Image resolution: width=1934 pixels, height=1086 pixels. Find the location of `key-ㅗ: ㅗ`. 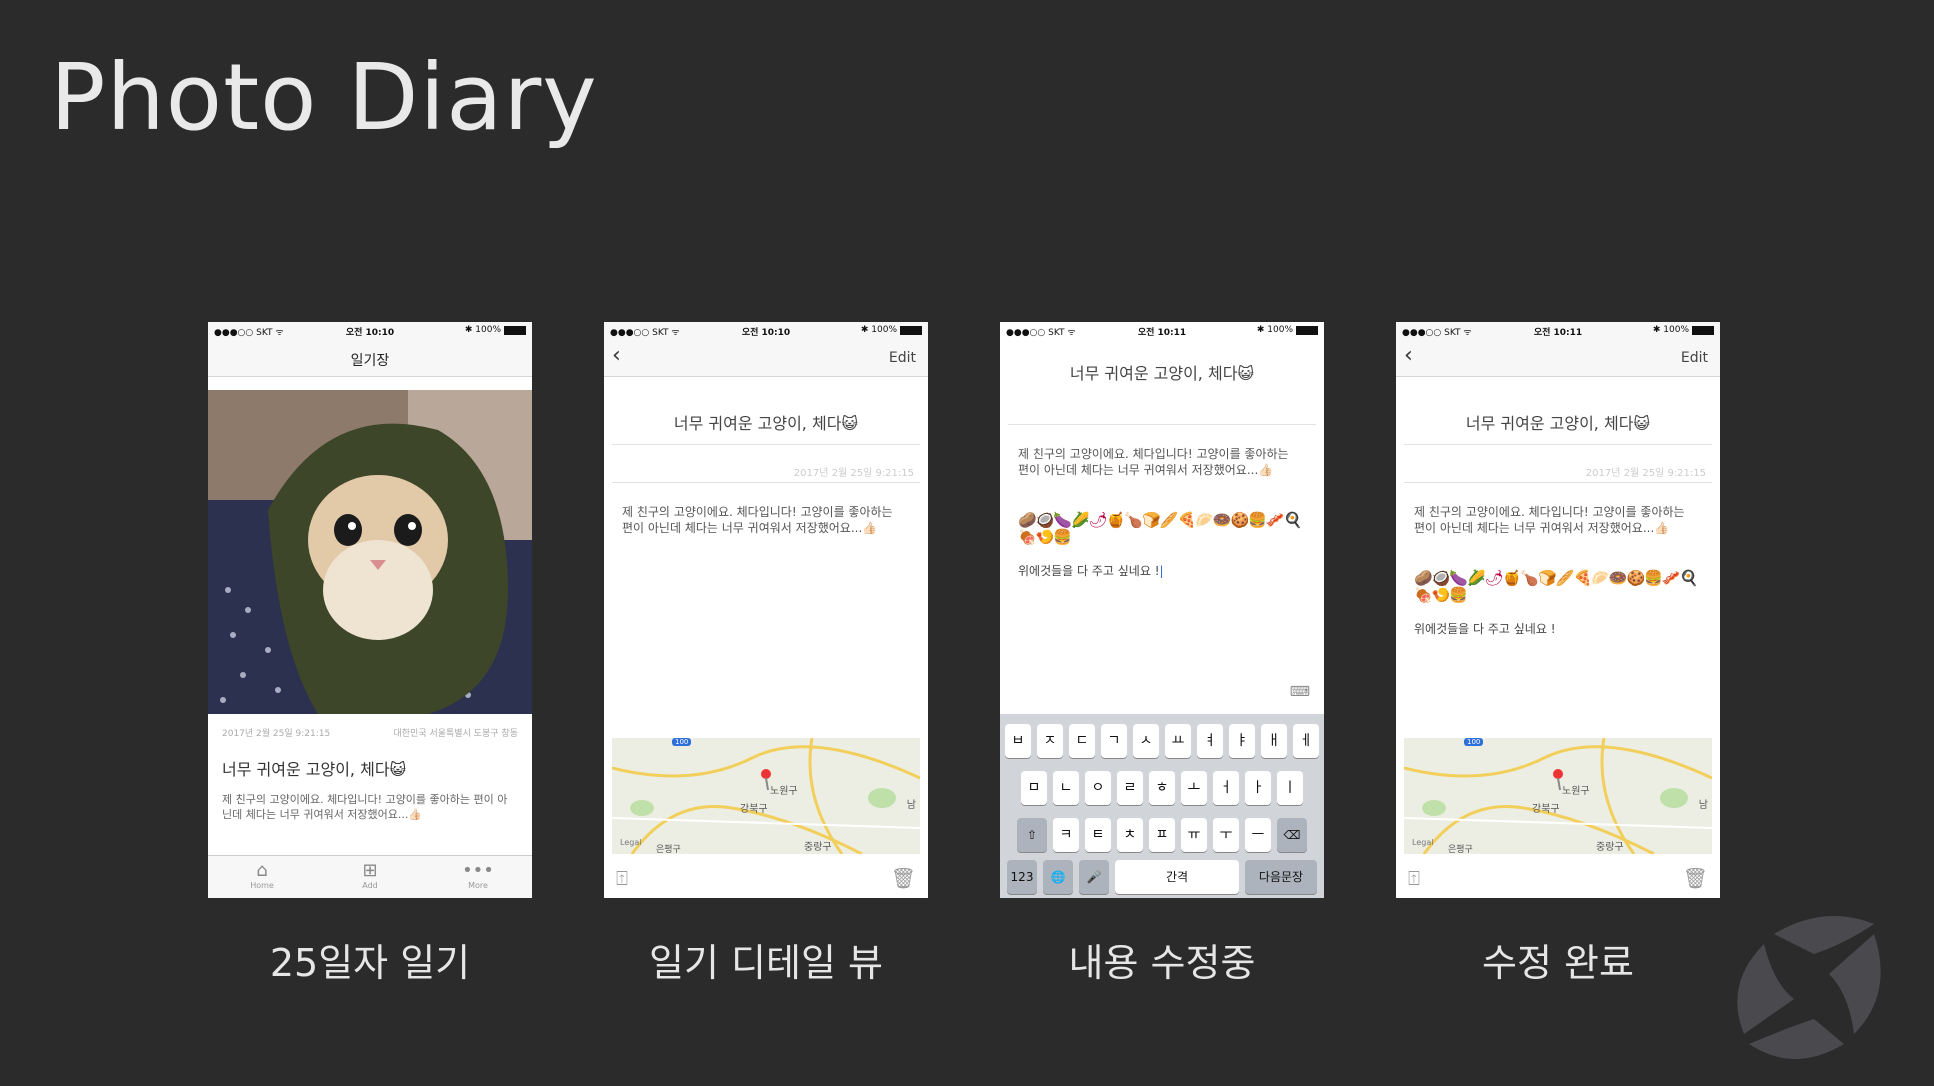

key-ㅗ: ㅗ is located at coordinates (1194, 788).